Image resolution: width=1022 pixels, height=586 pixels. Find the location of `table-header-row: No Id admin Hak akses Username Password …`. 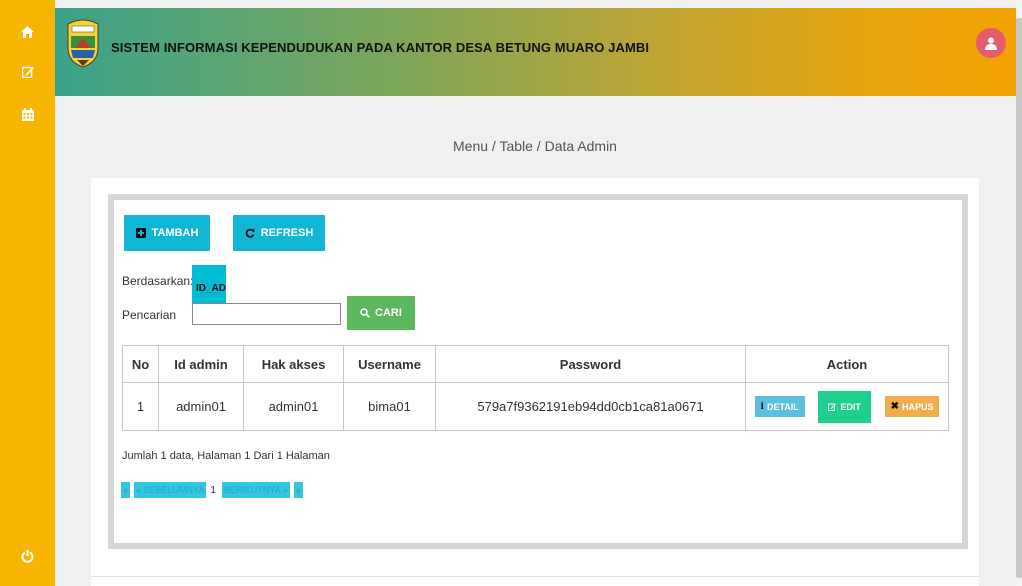

table-header-row: No Id admin Hak akses Username Password … is located at coordinates (535, 364).